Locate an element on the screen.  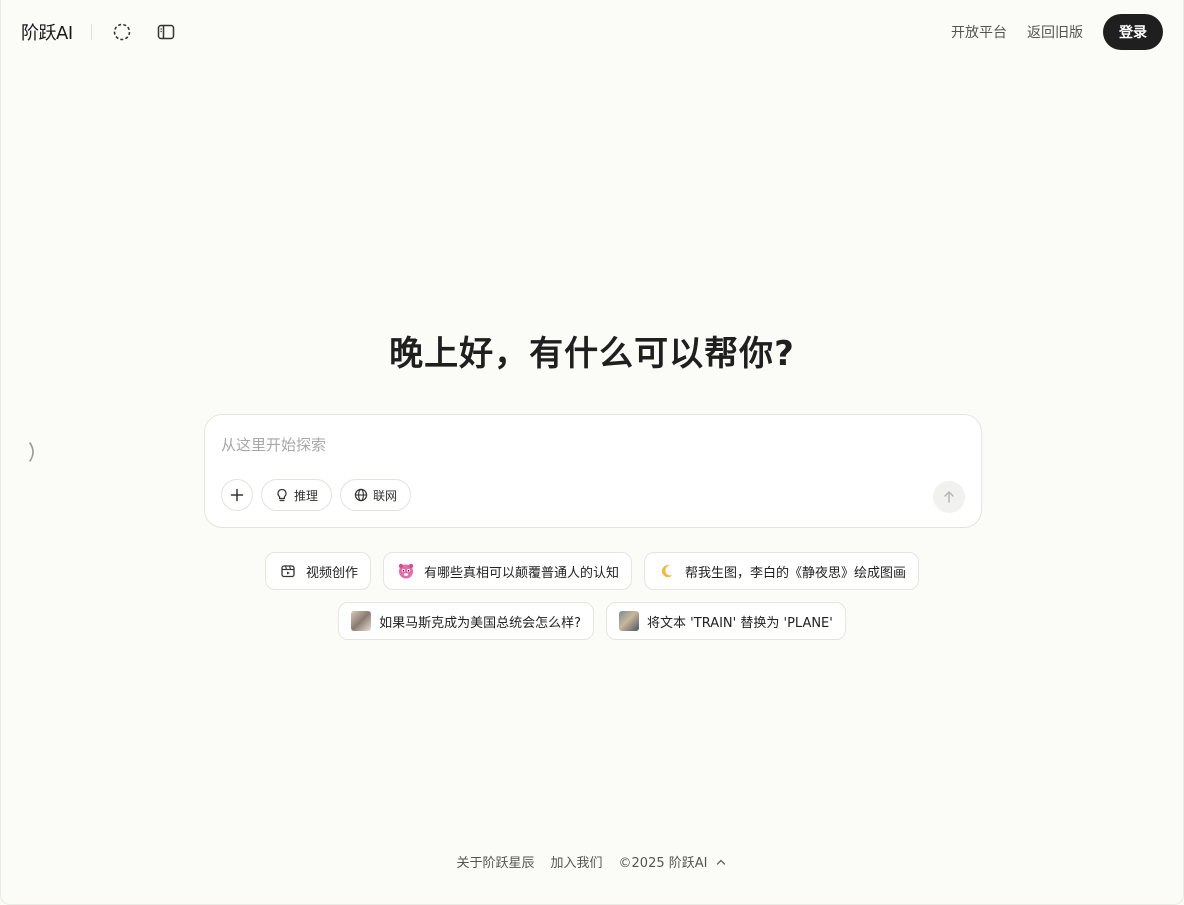
suggestion-label: 将文本 'TRAIN' 替换为 'PLANE' is located at coordinates (740, 623).